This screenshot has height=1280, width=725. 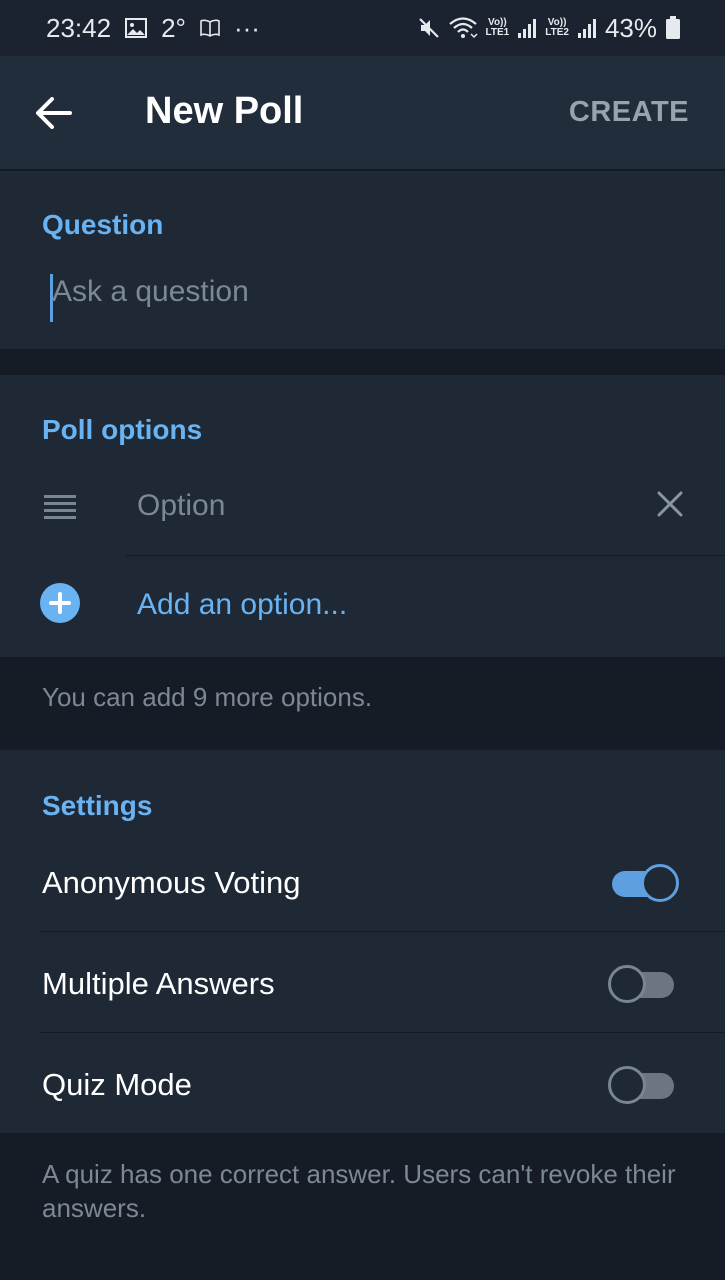 I want to click on network-1-bottom: LTE1, so click(x=497, y=32).